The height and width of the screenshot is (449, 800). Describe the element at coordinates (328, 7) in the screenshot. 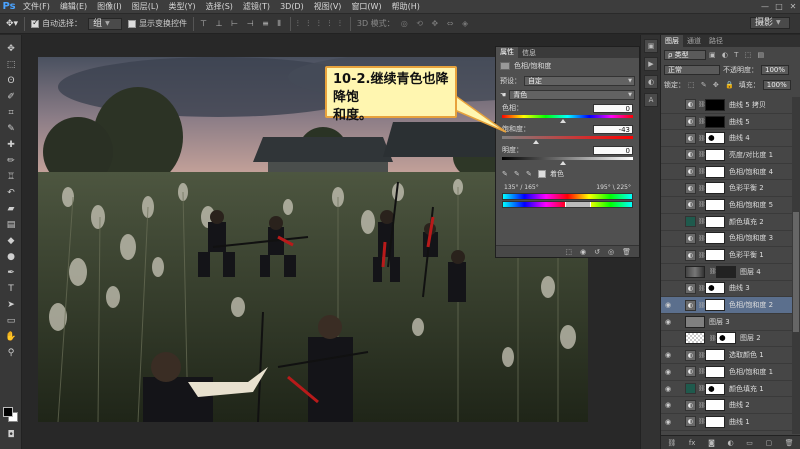

I see `menu-item: 视图(V)` at that location.